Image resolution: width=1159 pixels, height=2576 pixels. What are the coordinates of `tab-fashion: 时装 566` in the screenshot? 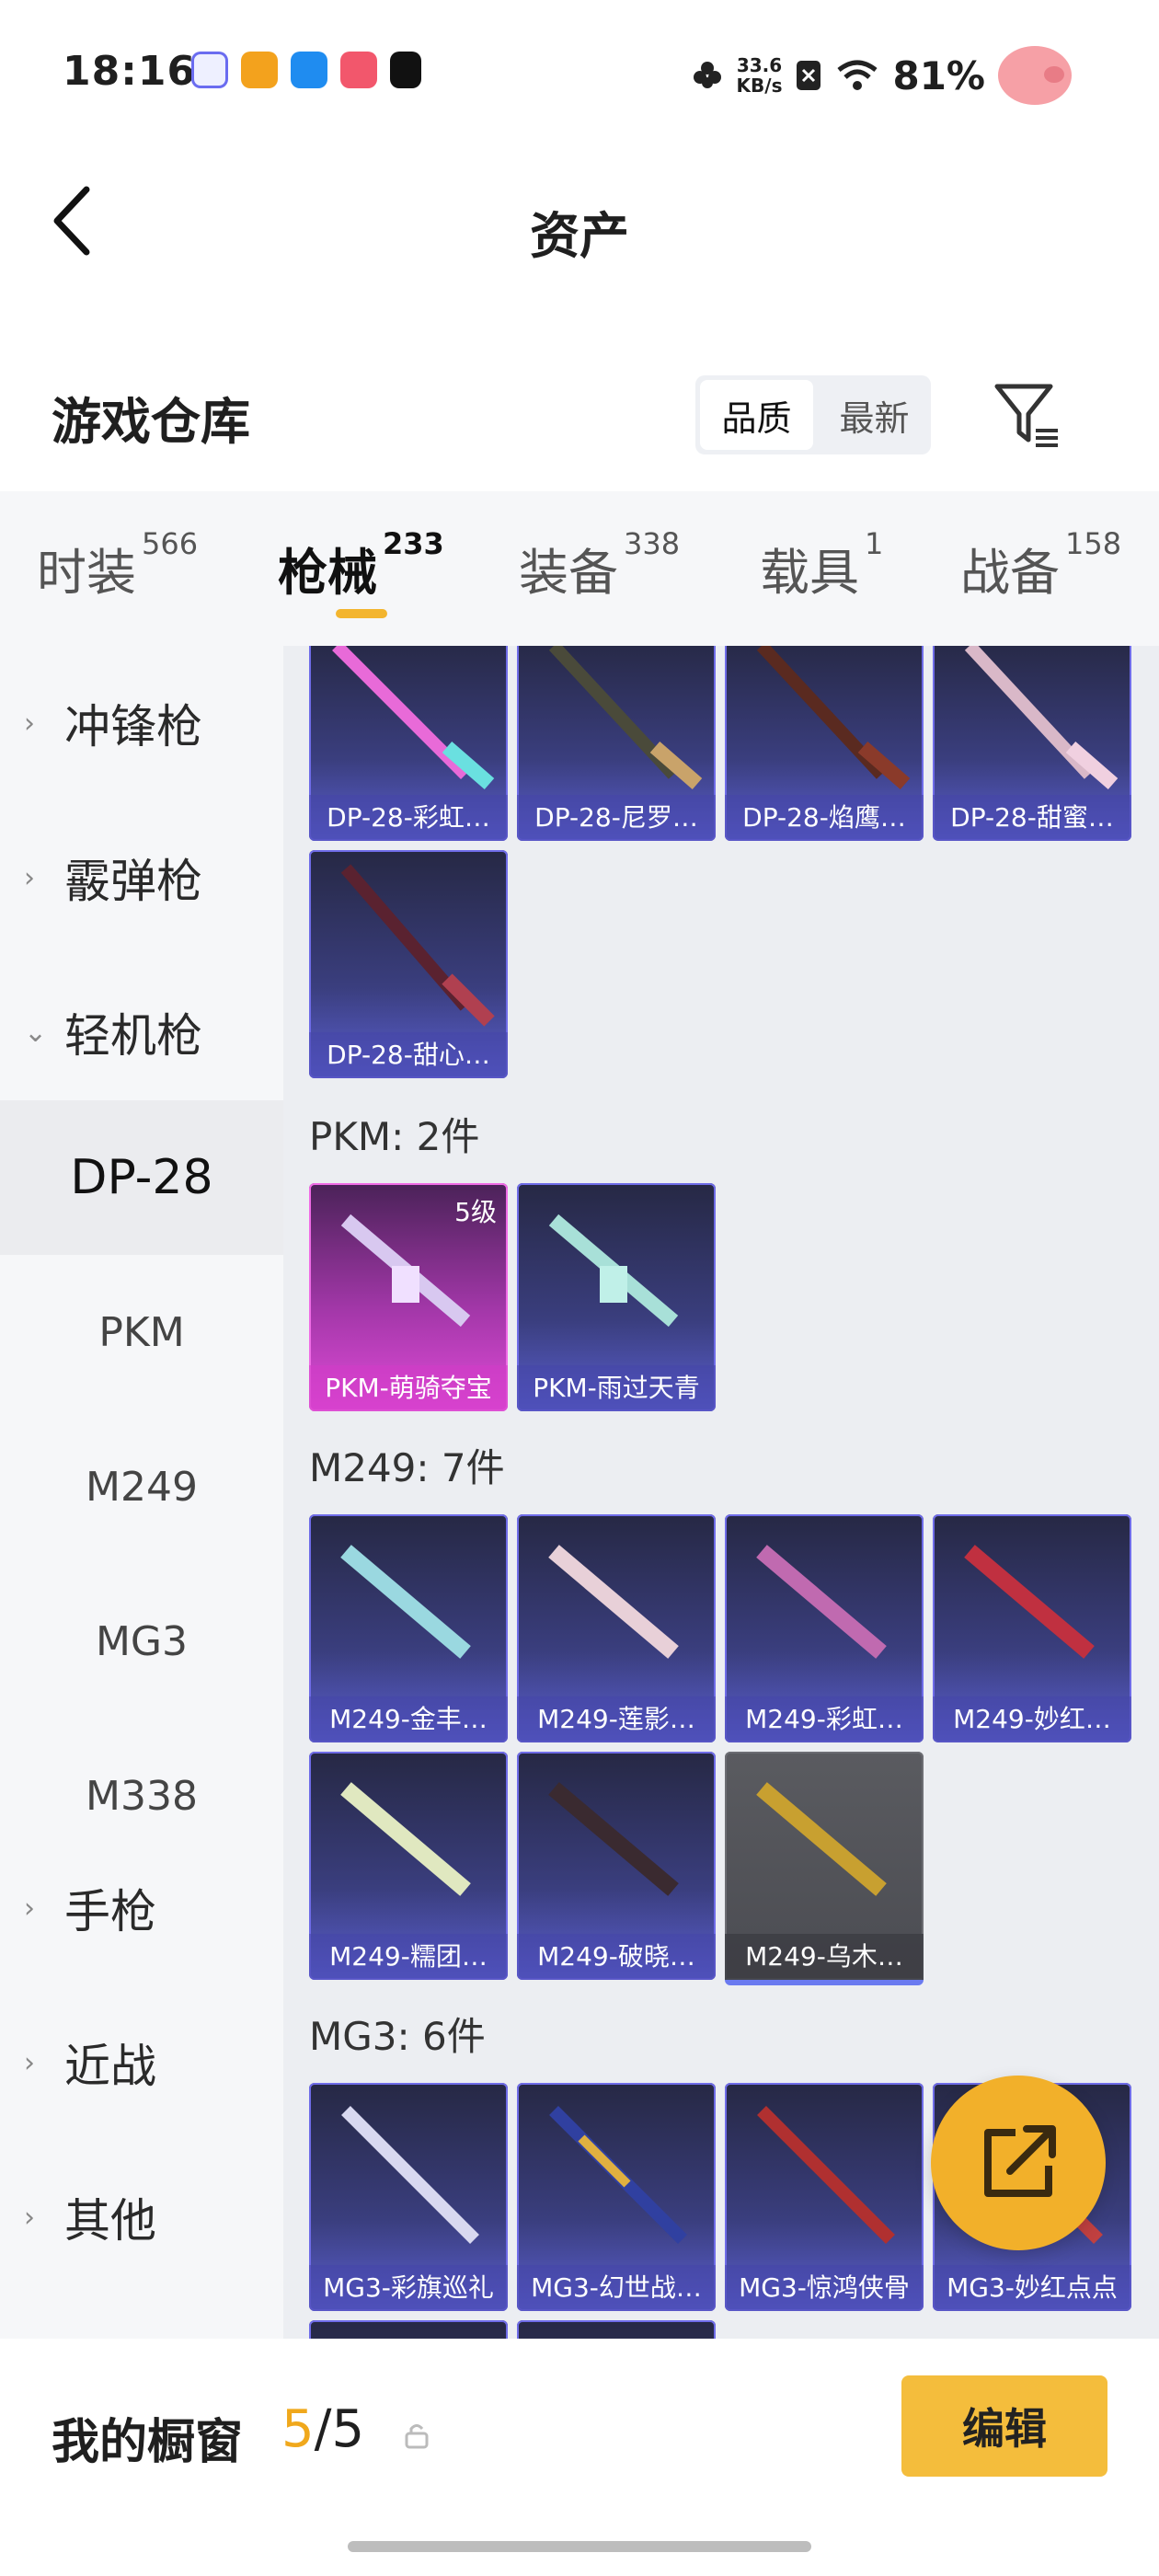 It's located at (117, 565).